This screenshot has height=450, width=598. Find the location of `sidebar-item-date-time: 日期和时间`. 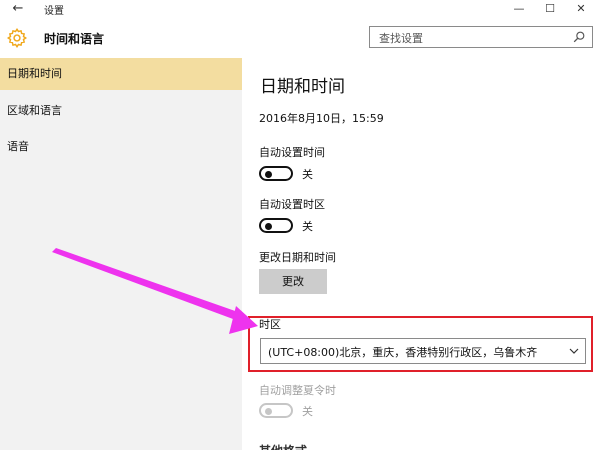

sidebar-item-date-time: 日期和时间 is located at coordinates (121, 74).